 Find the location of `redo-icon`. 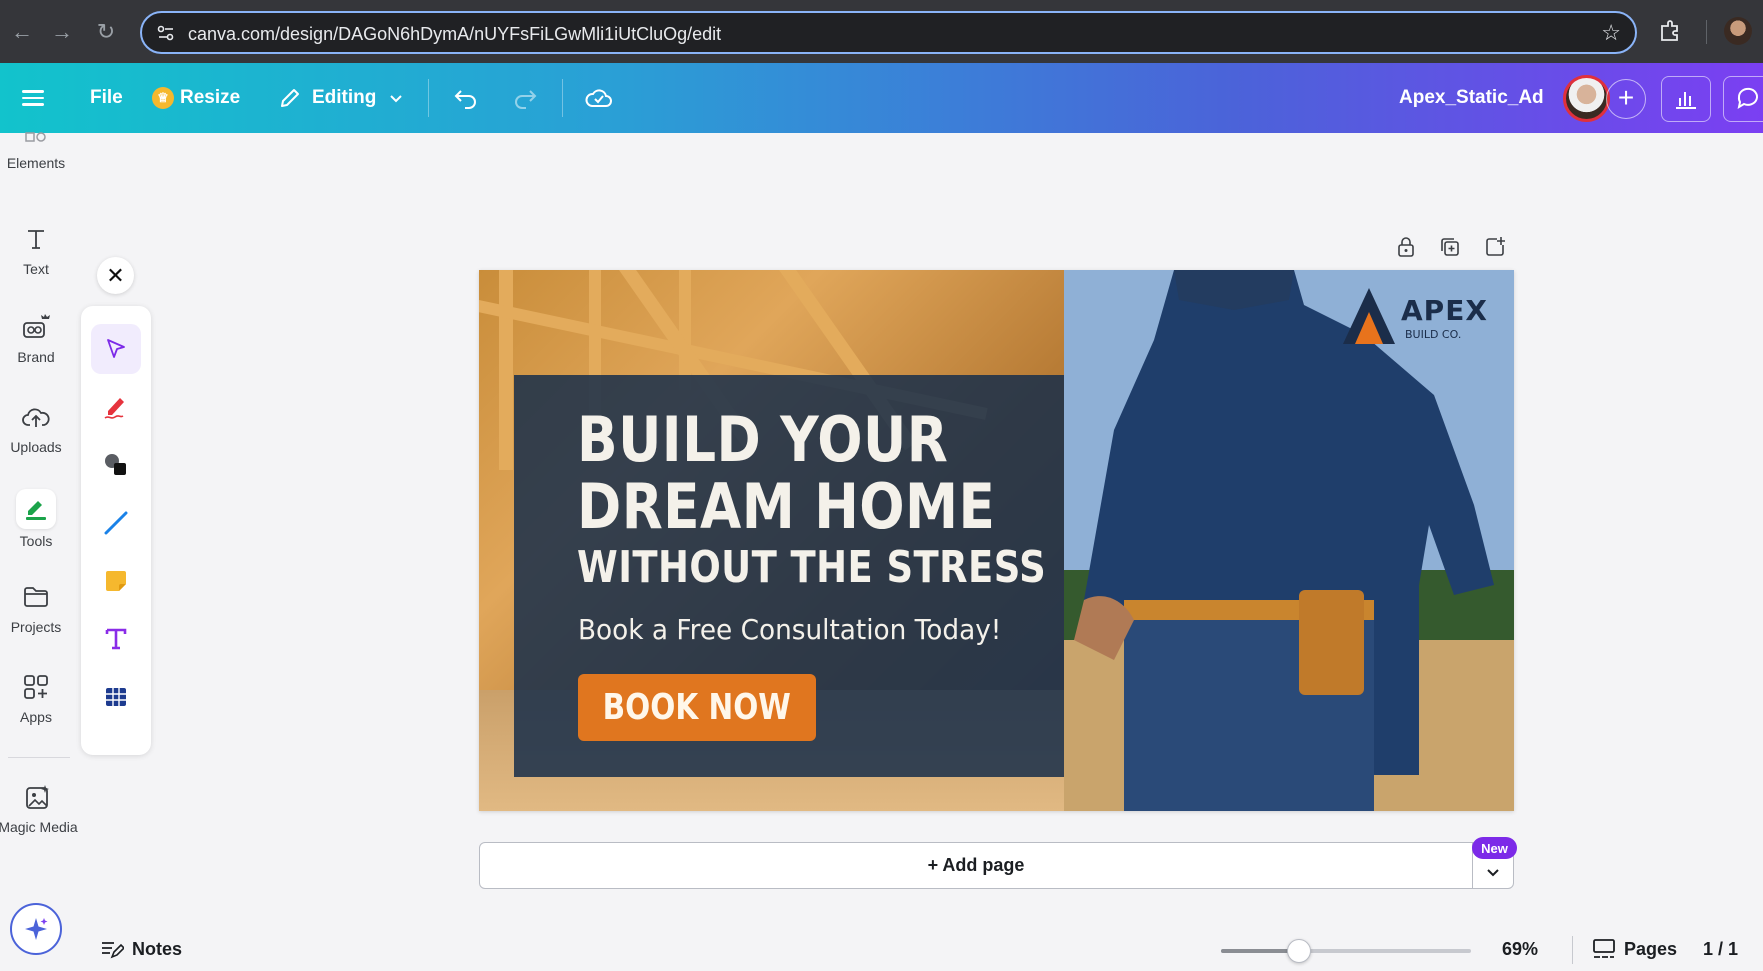

redo-icon is located at coordinates (525, 98).